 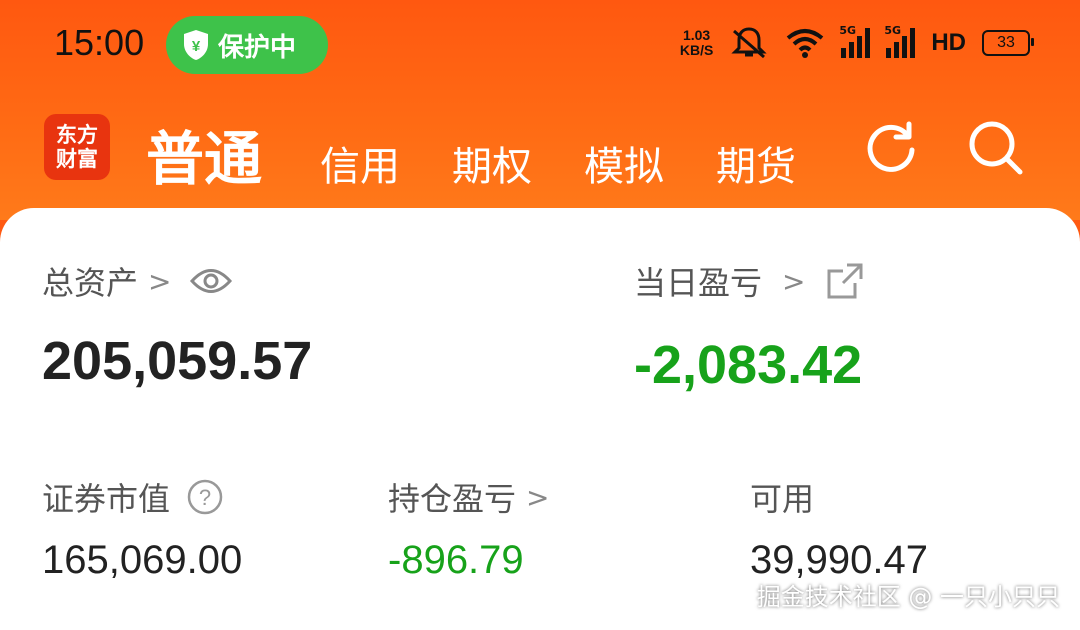 What do you see at coordinates (908, 597) in the screenshot?
I see `watermark: 掘金技术社区 @ 一只小只只` at bounding box center [908, 597].